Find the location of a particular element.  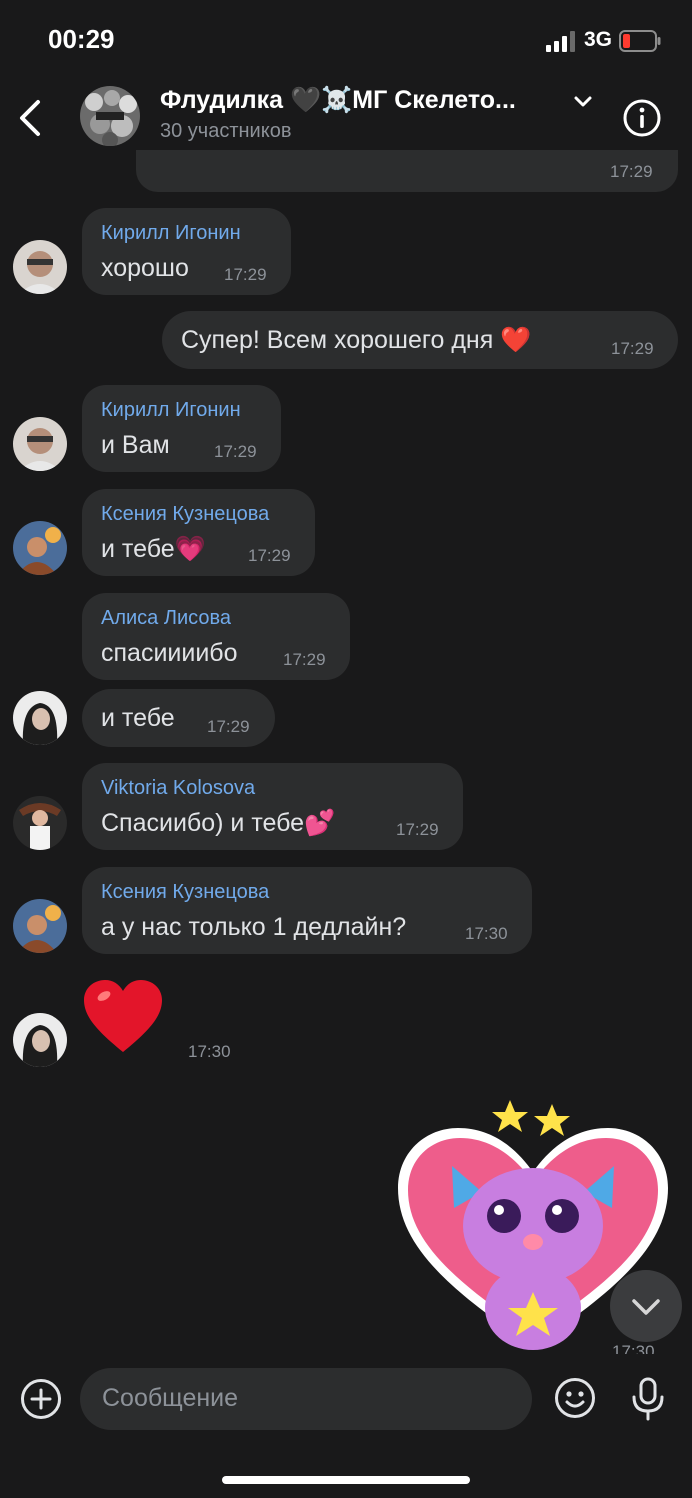

mic-icon is located at coordinates (648, 1399).